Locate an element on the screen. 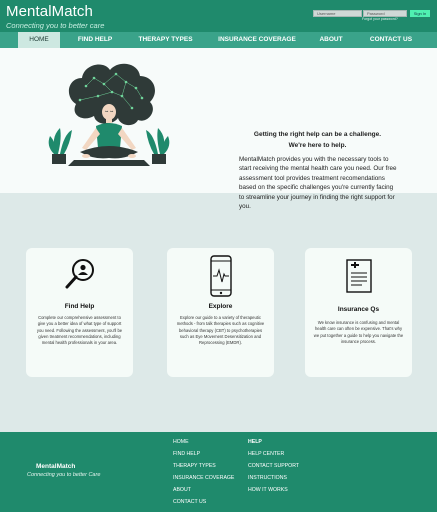 Image resolution: width=437 pixels, height=512 pixels. hero-headline-line-2: We're here to help. is located at coordinates (317, 145).